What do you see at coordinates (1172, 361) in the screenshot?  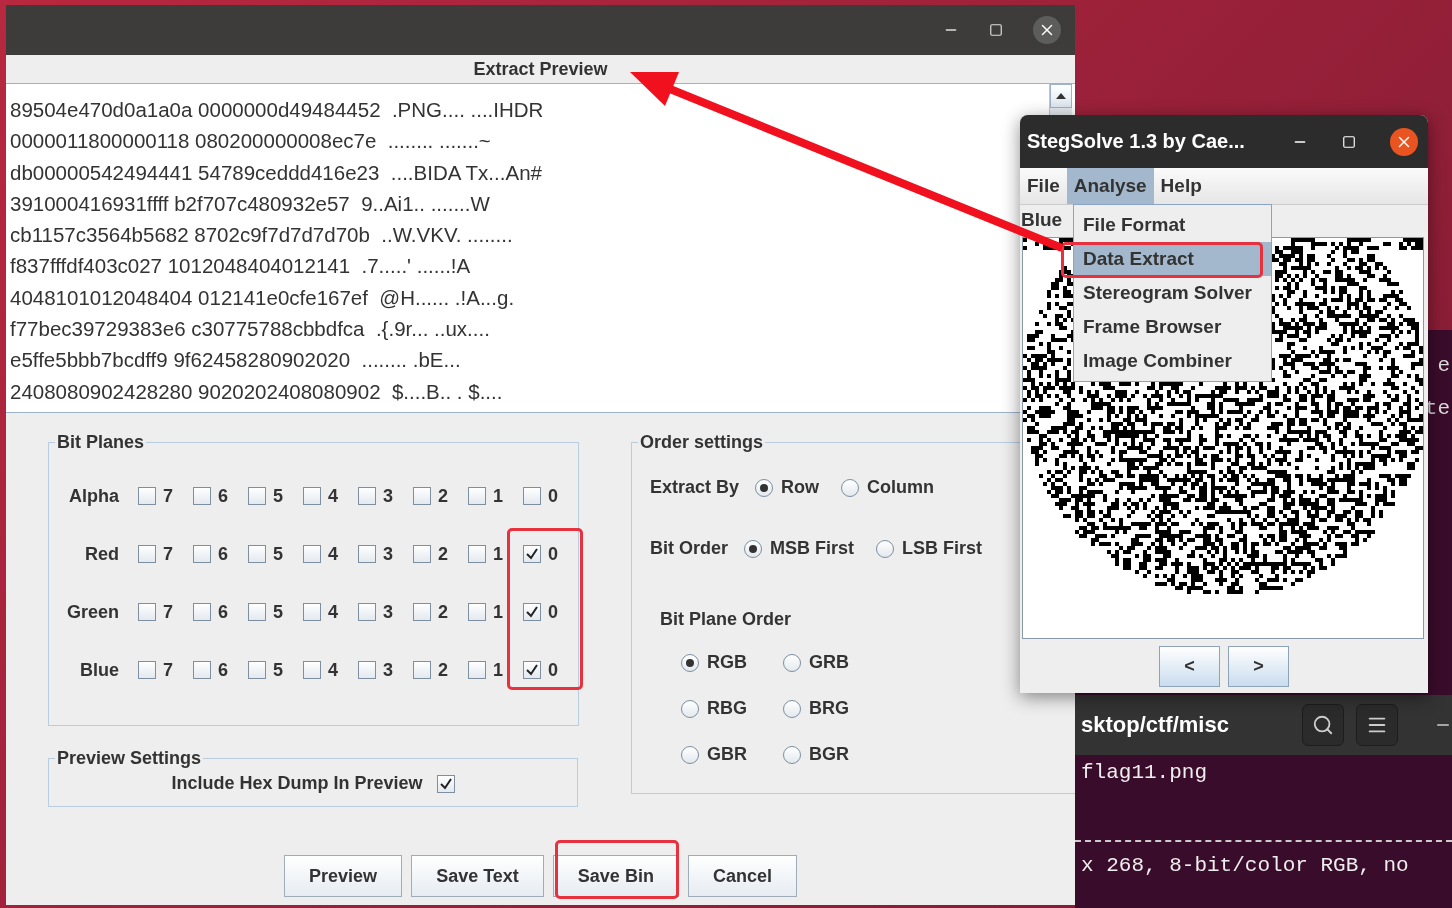 I see `menu-item: Image Combiner` at bounding box center [1172, 361].